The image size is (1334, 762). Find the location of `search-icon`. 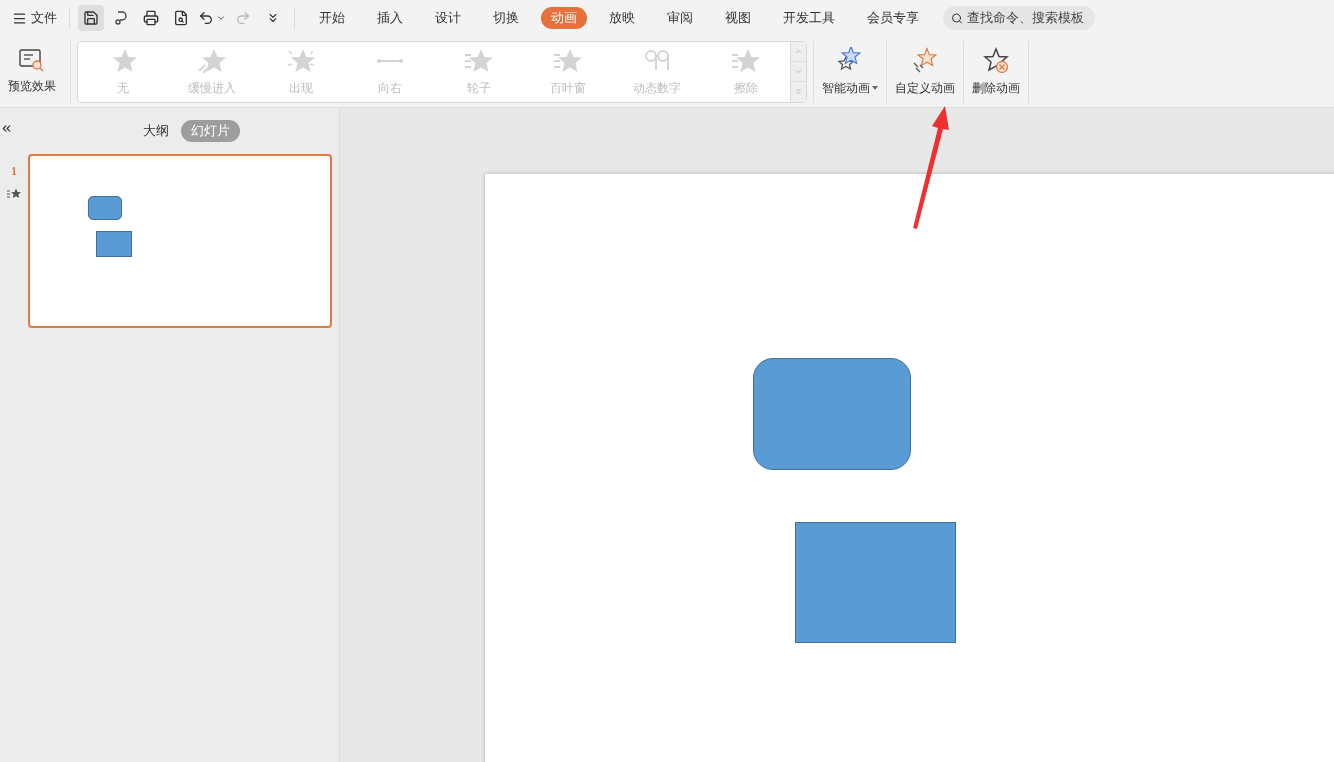

search-icon is located at coordinates (957, 18).